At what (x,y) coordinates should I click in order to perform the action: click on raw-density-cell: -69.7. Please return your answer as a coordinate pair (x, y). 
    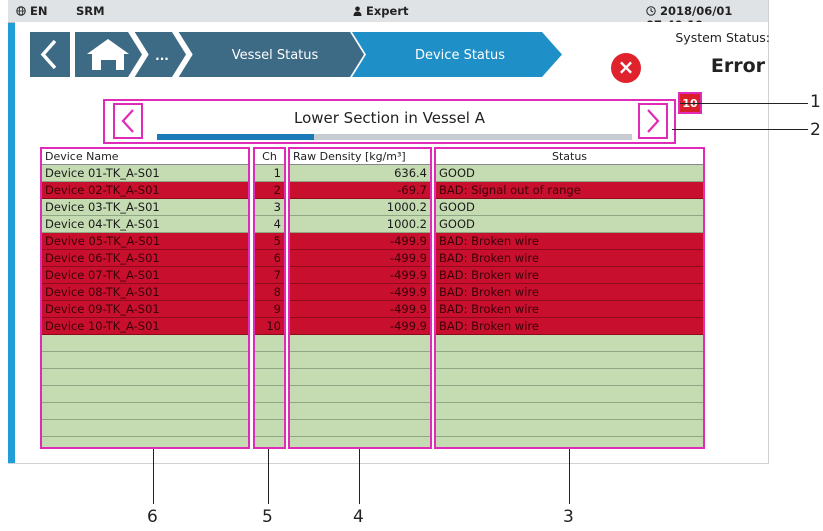
    Looking at the image, I should click on (360, 190).